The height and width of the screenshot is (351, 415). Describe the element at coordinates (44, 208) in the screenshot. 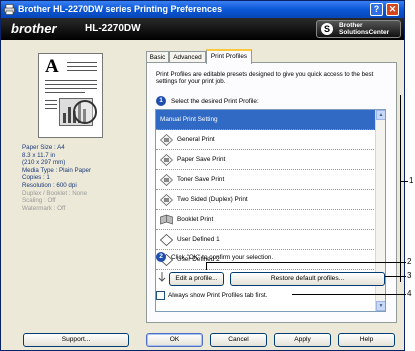

I see `summary-line: Watermark : Off` at that location.